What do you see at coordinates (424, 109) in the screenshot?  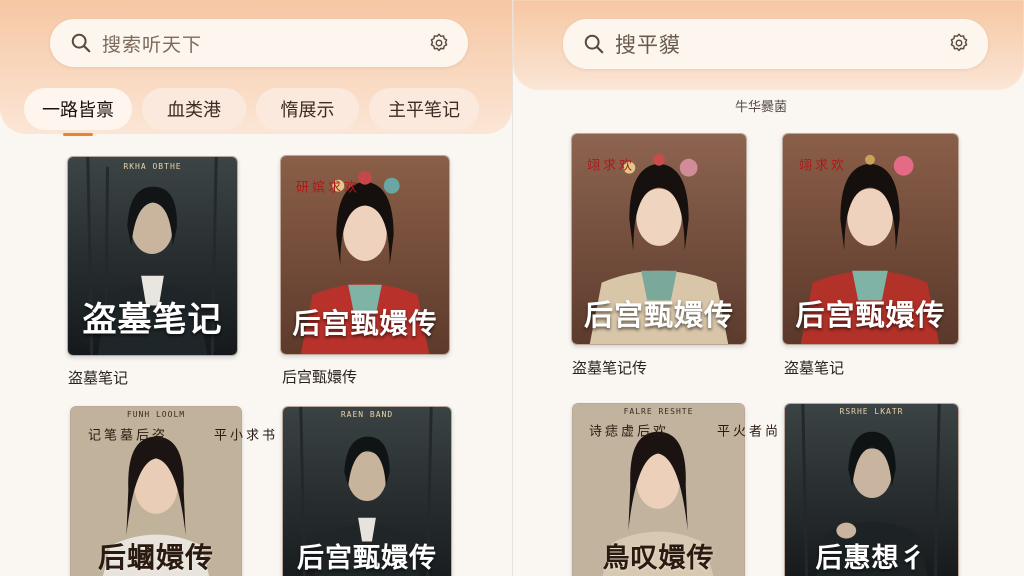 I see `tab-3: 主平笔记` at bounding box center [424, 109].